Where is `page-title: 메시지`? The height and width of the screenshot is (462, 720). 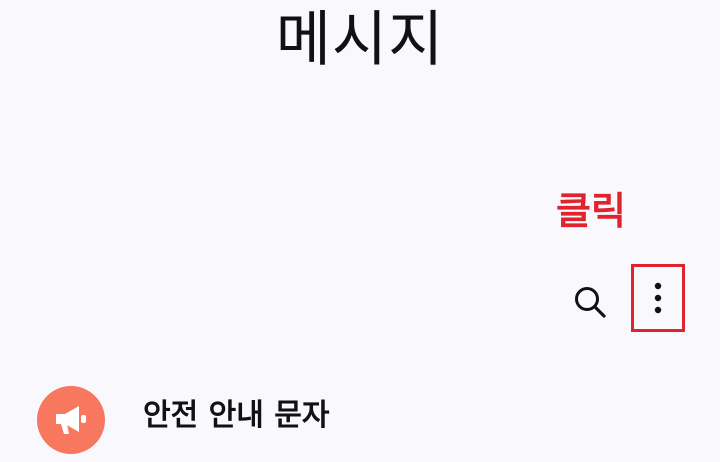 page-title: 메시지 is located at coordinates (360, 40).